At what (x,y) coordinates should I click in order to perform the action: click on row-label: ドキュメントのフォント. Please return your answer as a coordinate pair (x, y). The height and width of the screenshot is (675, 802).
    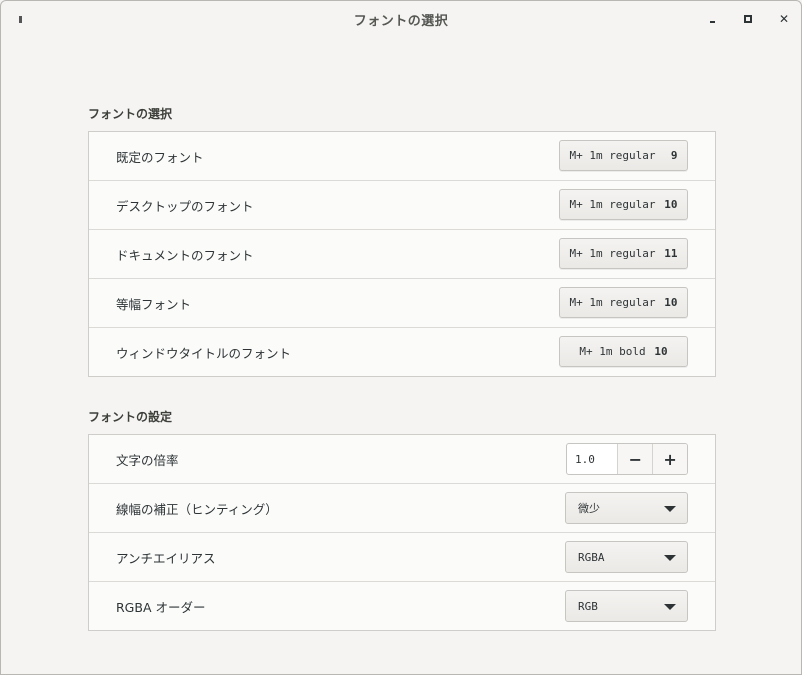
    Looking at the image, I should click on (185, 255).